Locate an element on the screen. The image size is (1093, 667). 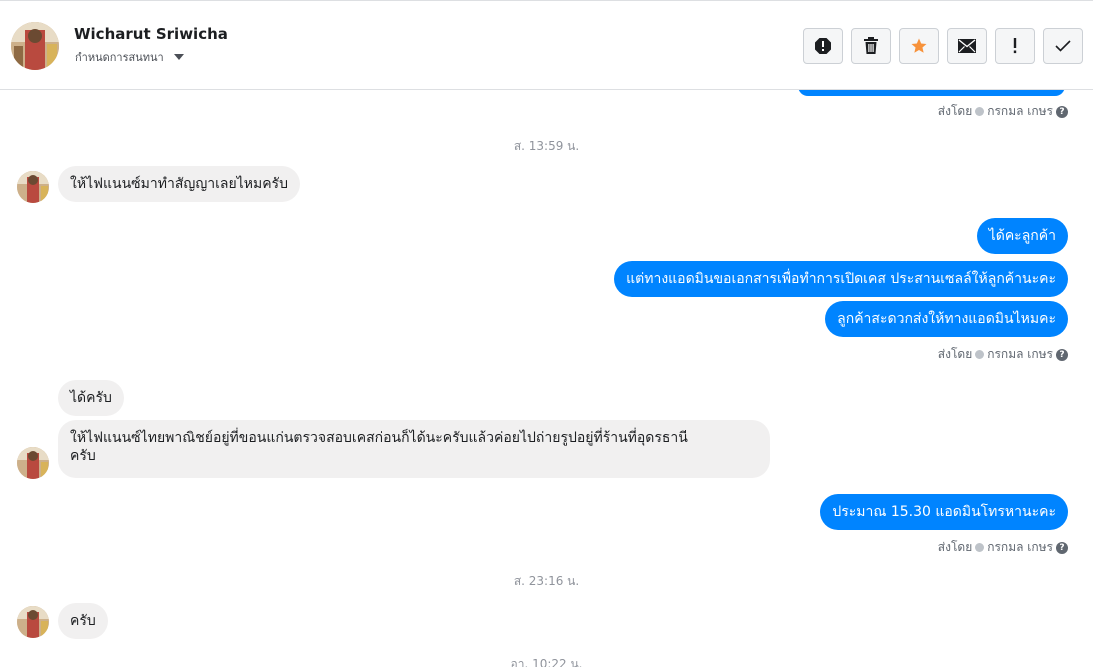
mark-unread-button is located at coordinates (967, 46).